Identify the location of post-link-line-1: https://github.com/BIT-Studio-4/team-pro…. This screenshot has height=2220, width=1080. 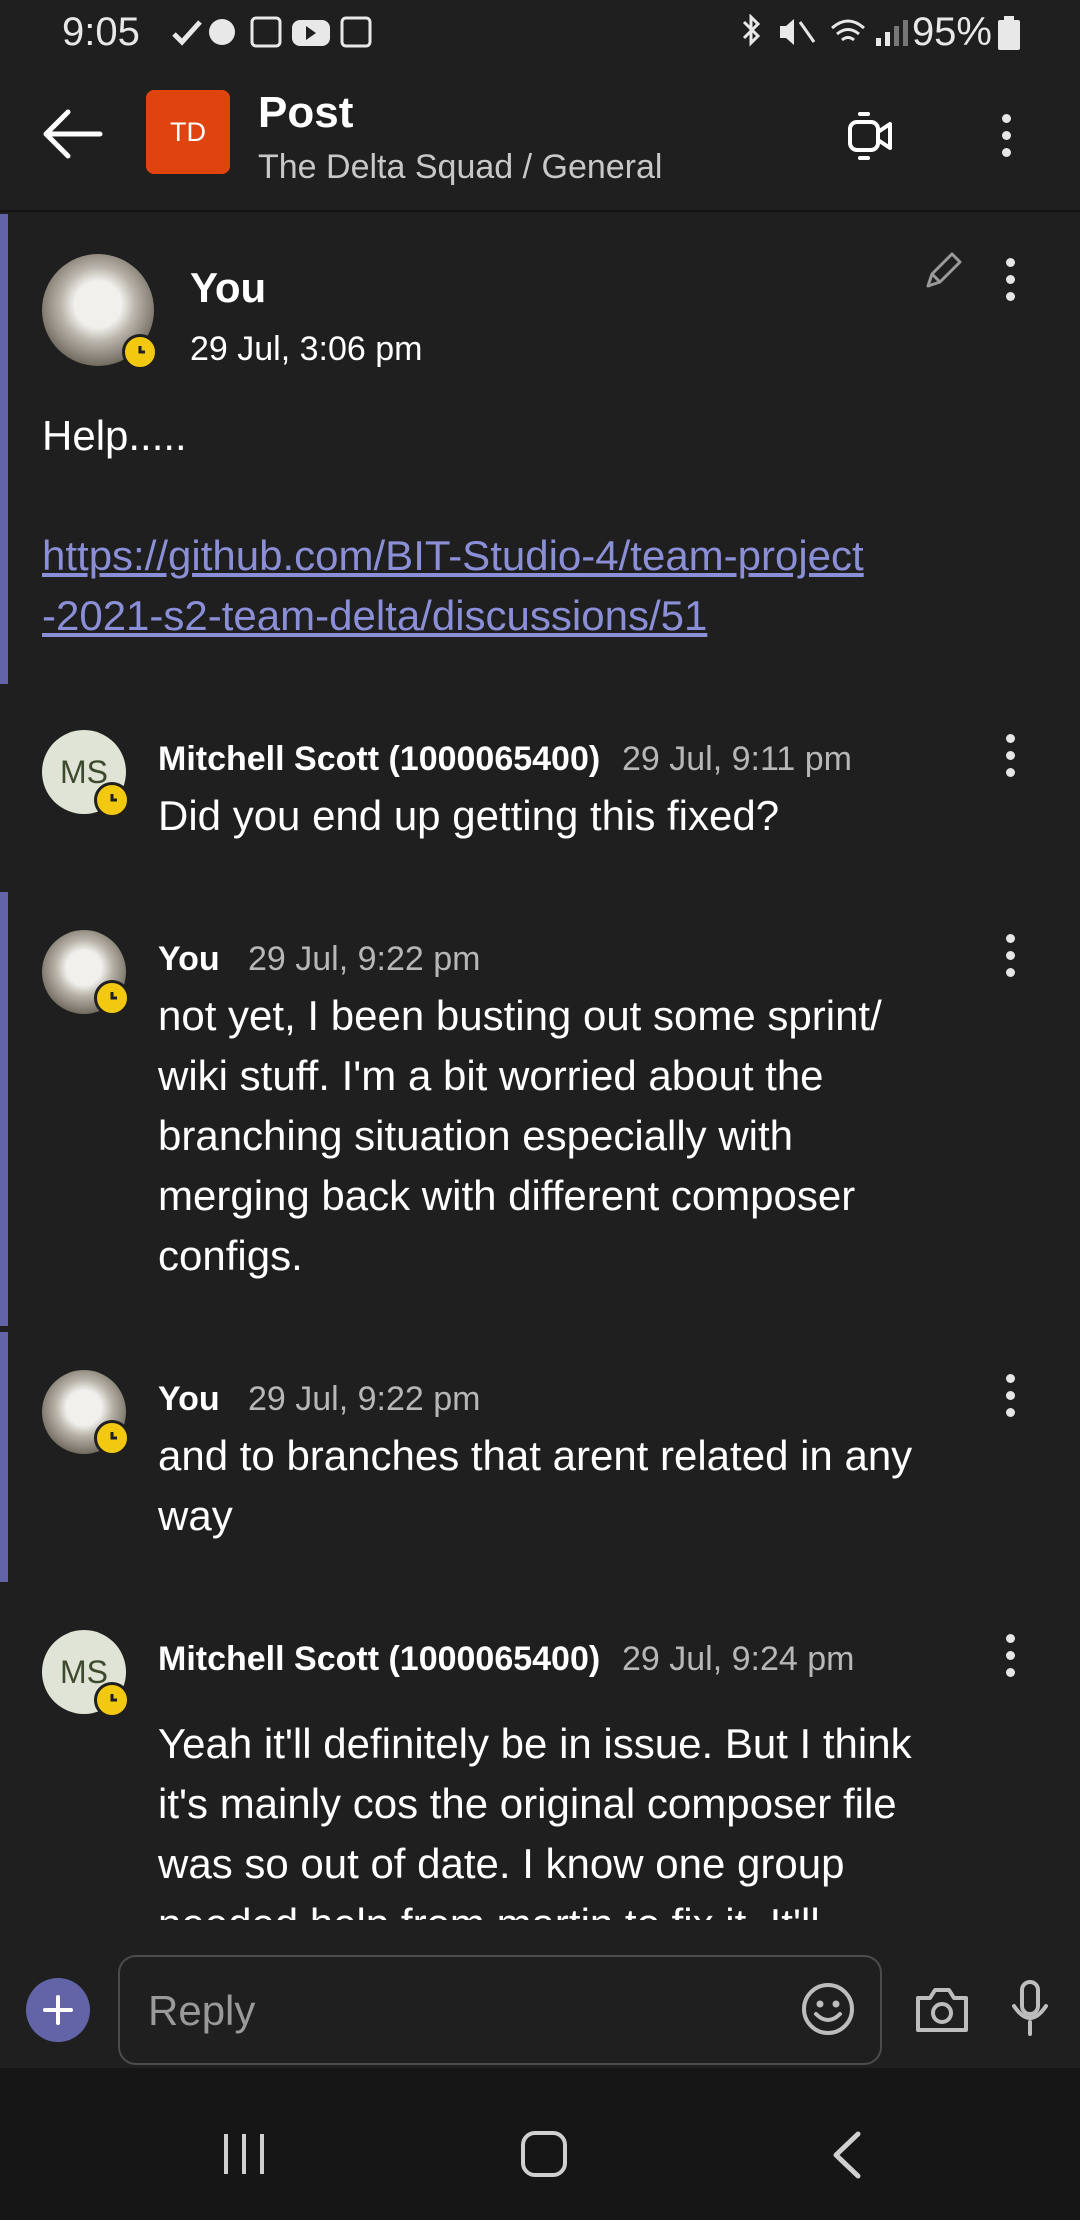
(542, 556).